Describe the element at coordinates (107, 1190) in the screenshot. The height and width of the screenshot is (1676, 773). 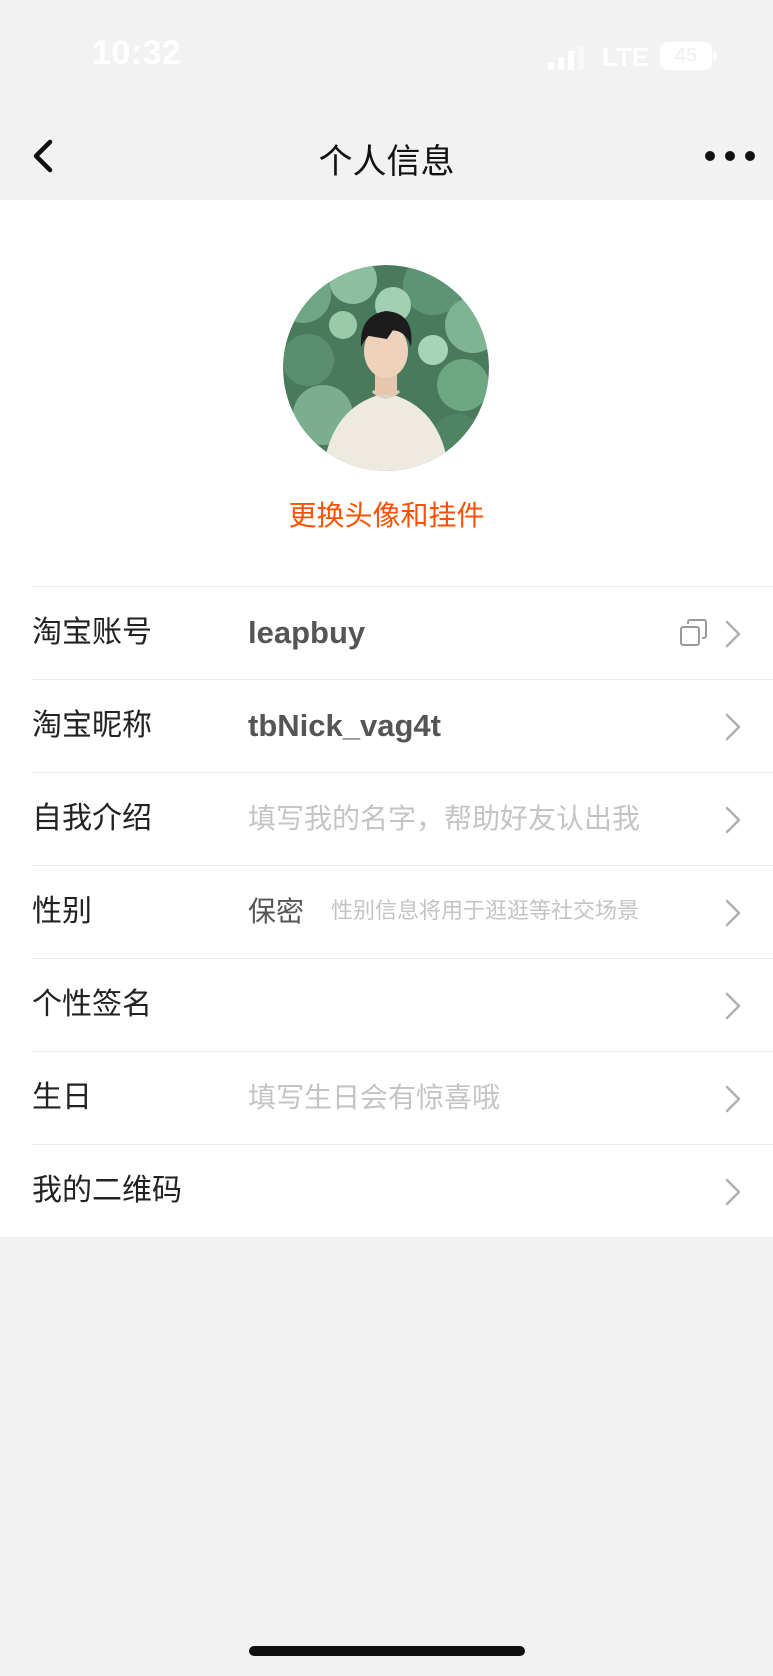
I see `row-label-qrcode: 我的二维码` at that location.